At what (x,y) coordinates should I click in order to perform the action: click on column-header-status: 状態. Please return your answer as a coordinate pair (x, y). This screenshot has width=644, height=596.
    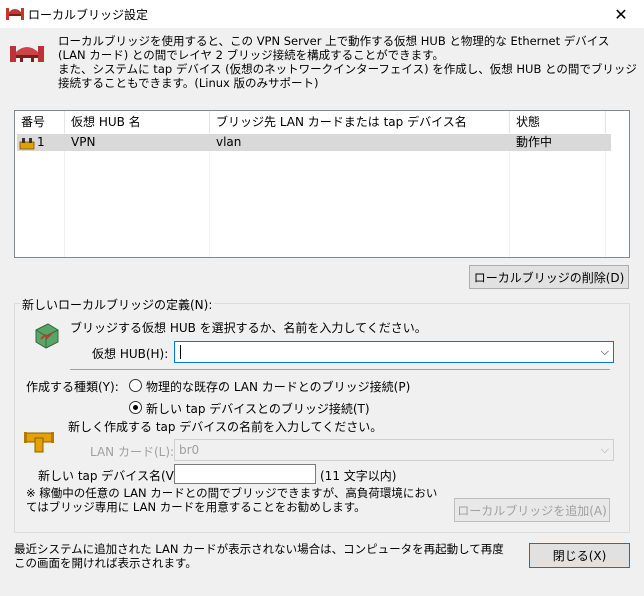
    Looking at the image, I should click on (558, 122).